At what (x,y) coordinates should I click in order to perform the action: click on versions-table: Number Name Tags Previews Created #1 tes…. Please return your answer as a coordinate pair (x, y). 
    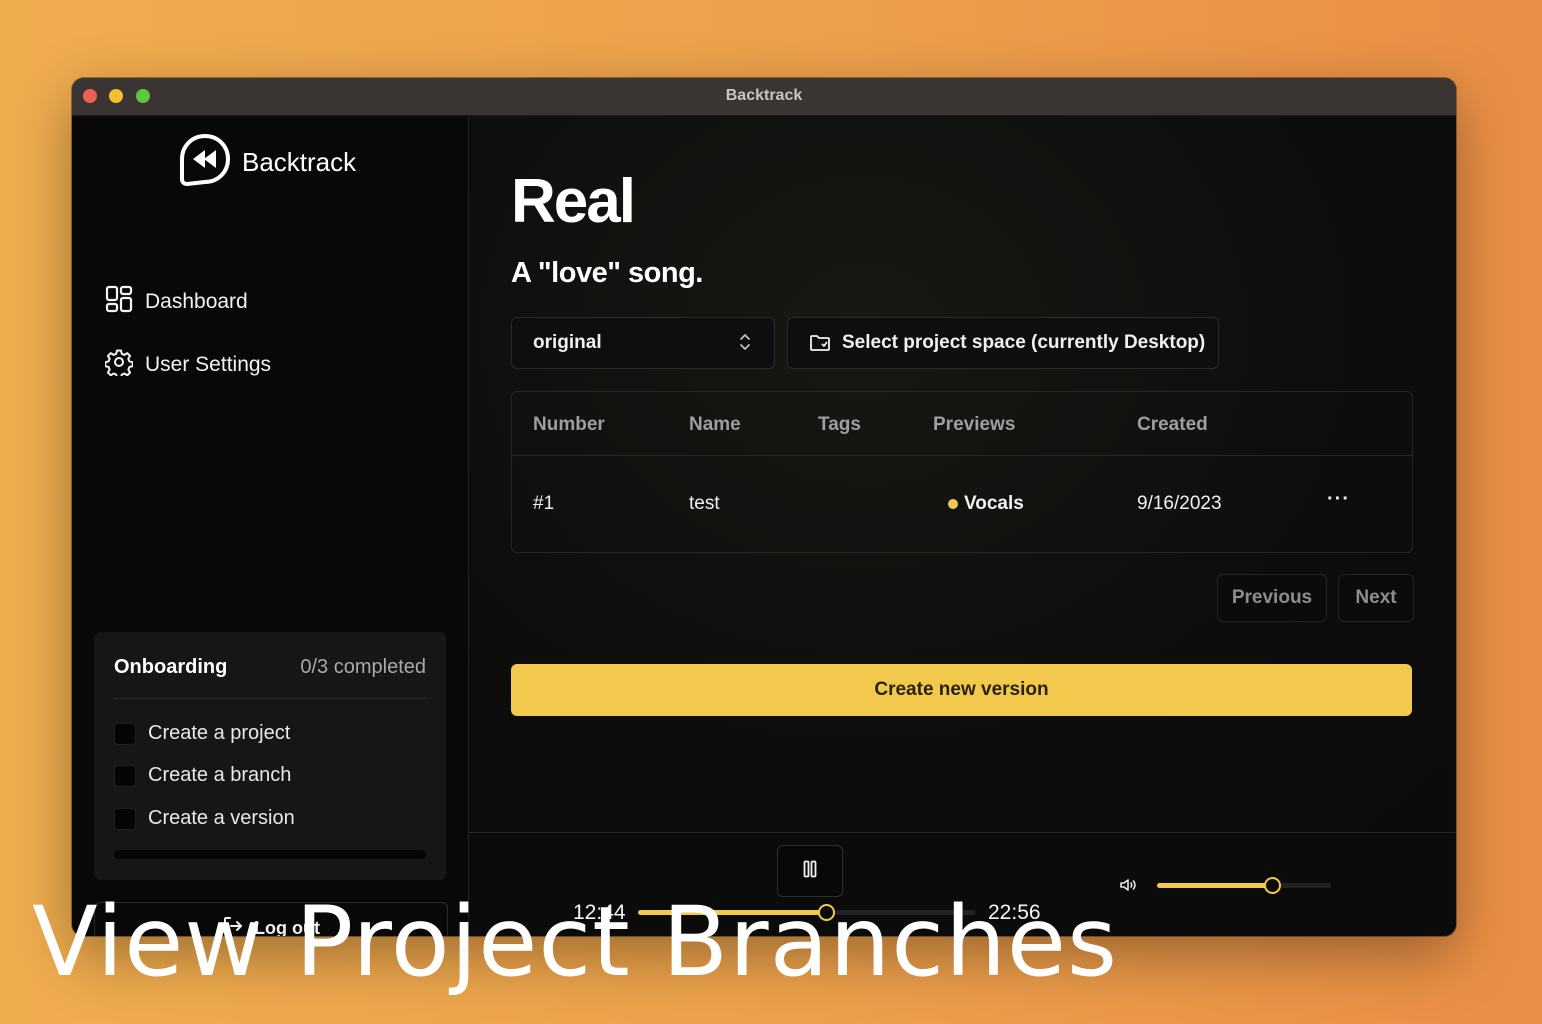
    Looking at the image, I should click on (962, 472).